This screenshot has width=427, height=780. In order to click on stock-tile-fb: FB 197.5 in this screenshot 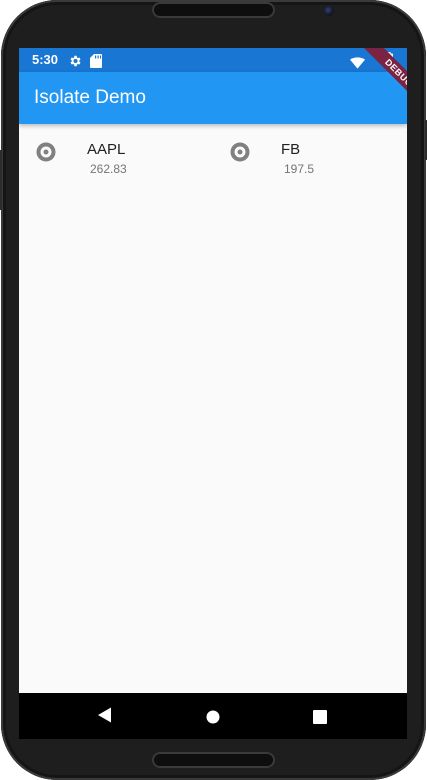, I will do `click(318, 160)`.